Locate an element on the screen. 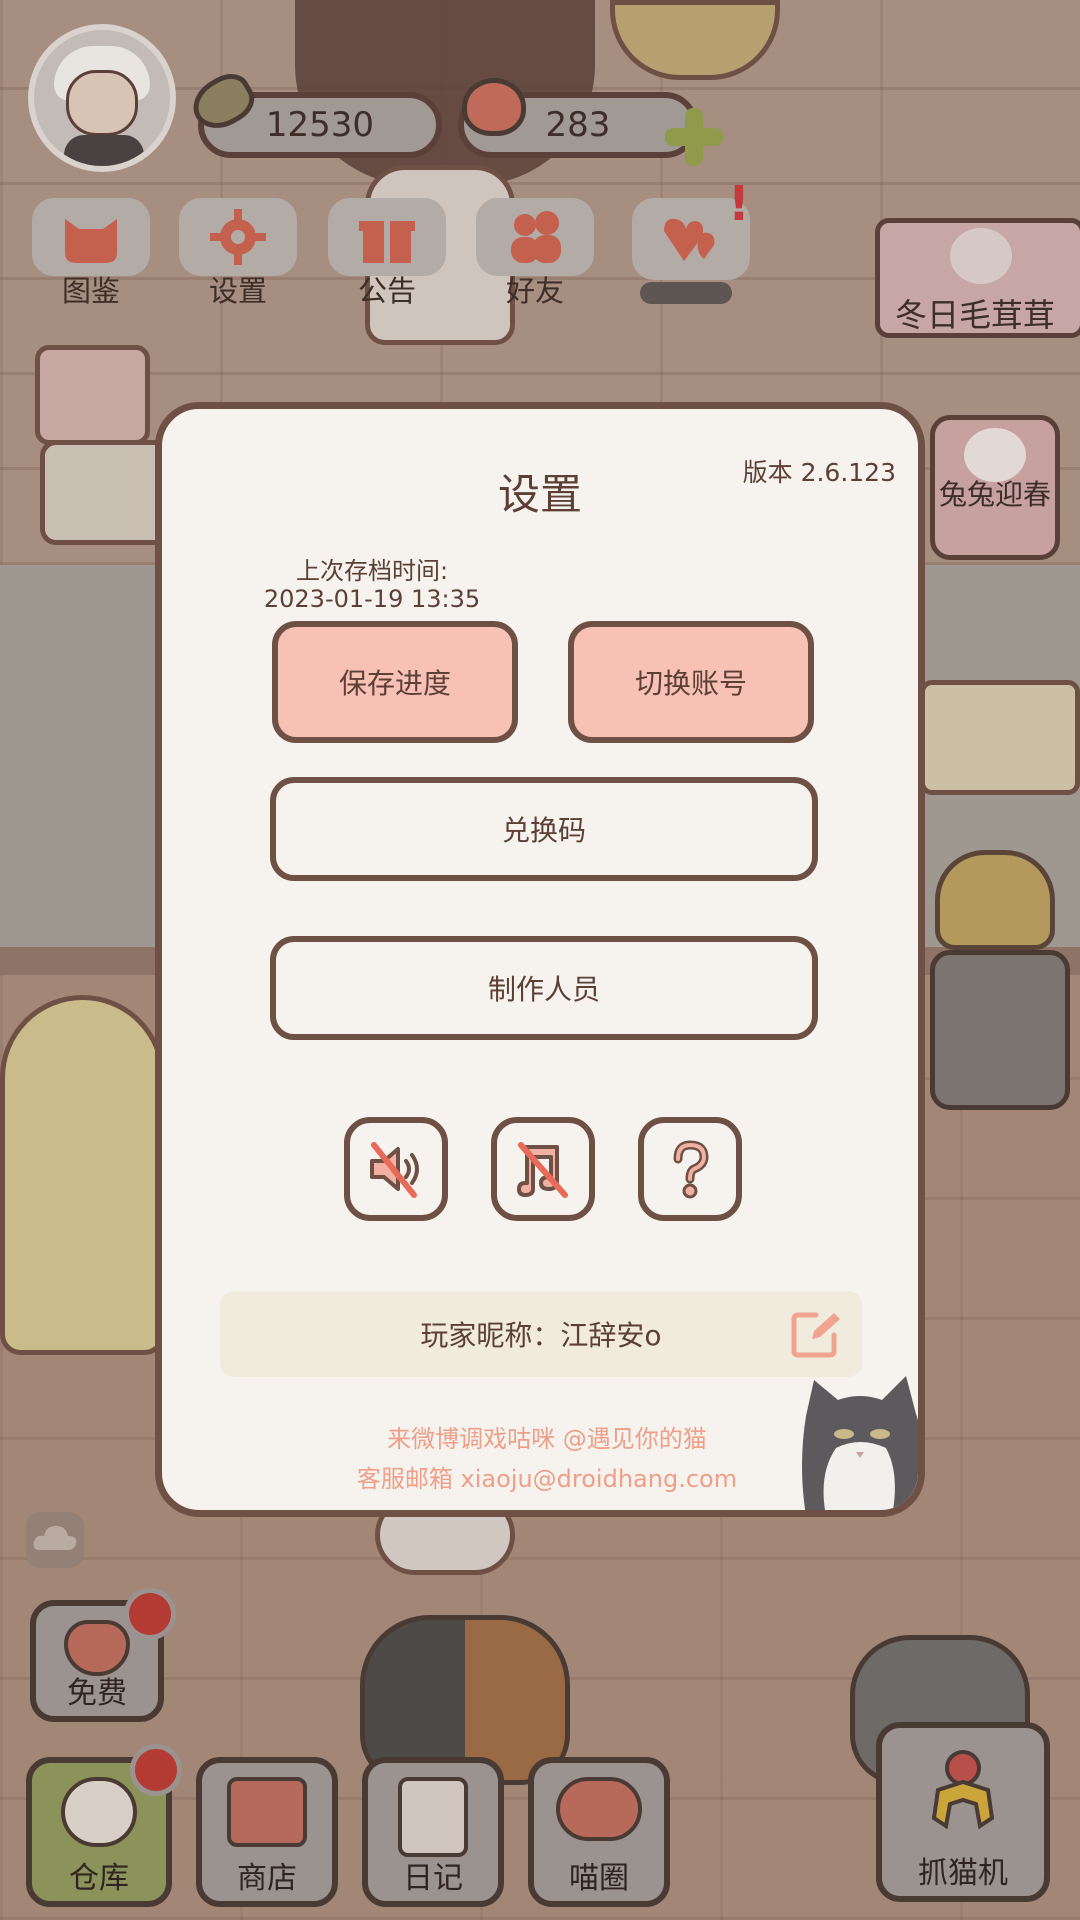  music-toggle-button is located at coordinates (543, 1169).